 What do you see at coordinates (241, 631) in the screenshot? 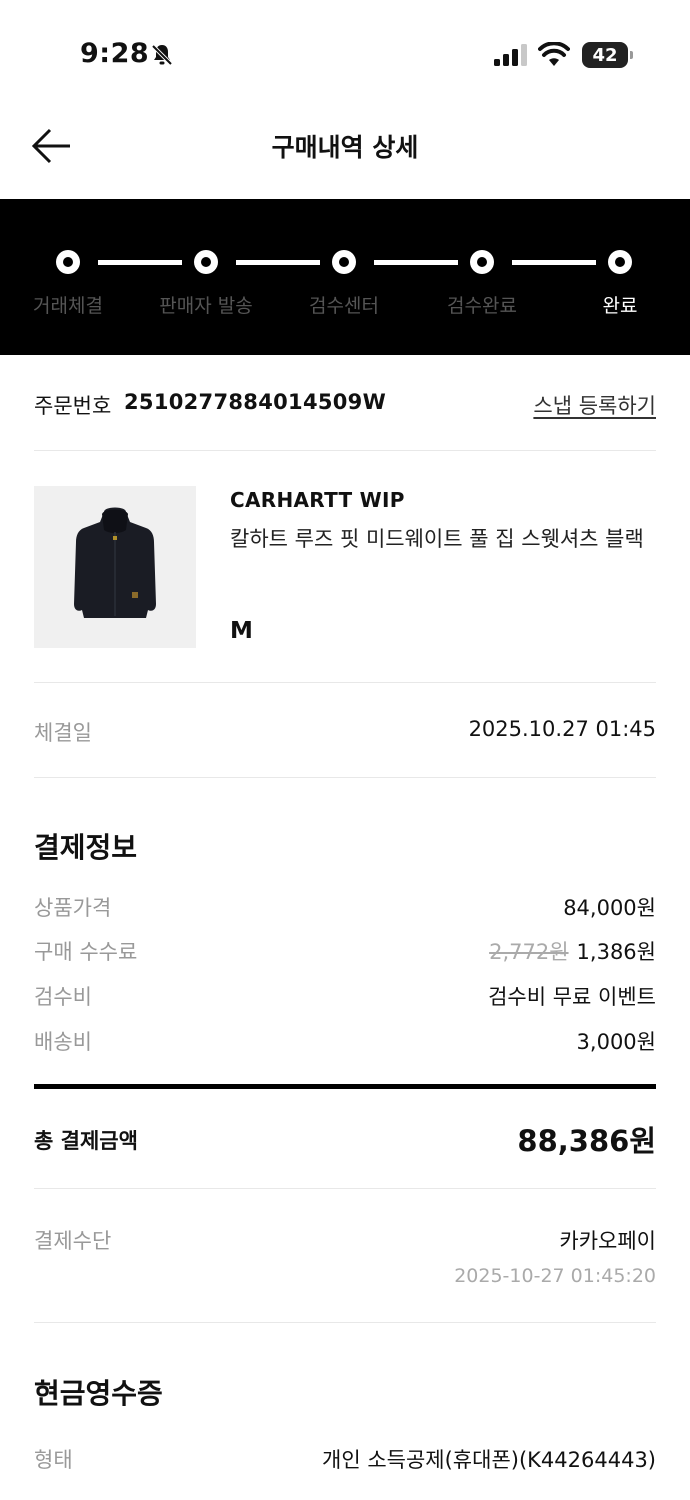
I see `product-size: M` at bounding box center [241, 631].